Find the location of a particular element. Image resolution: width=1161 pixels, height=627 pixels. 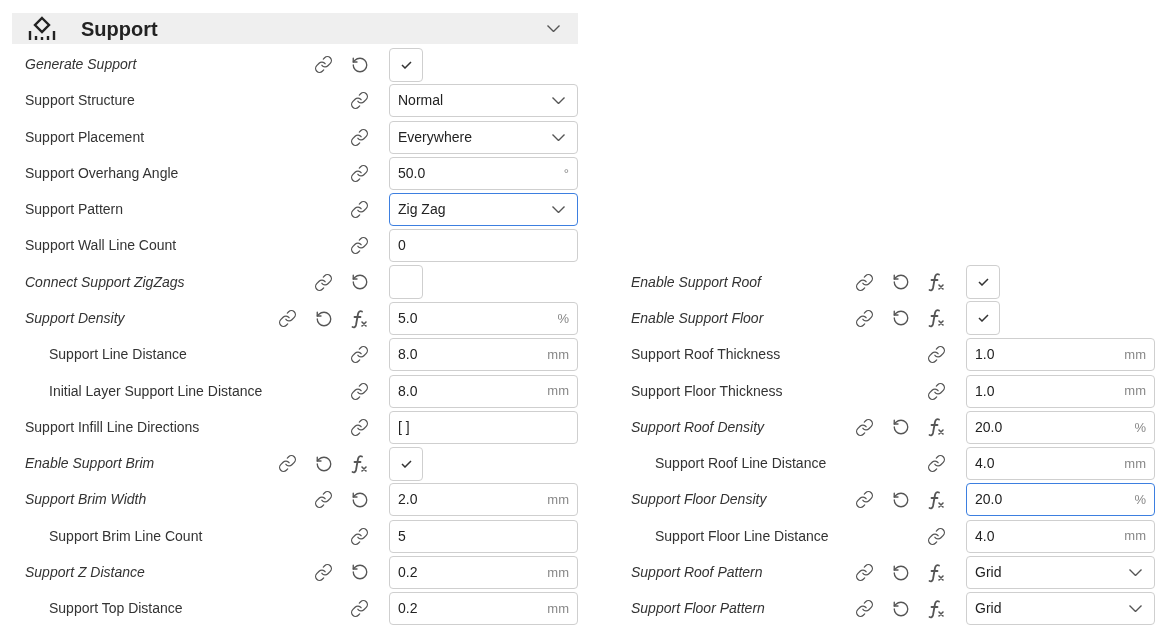

input-field: 50.0 ° is located at coordinates (483, 173).